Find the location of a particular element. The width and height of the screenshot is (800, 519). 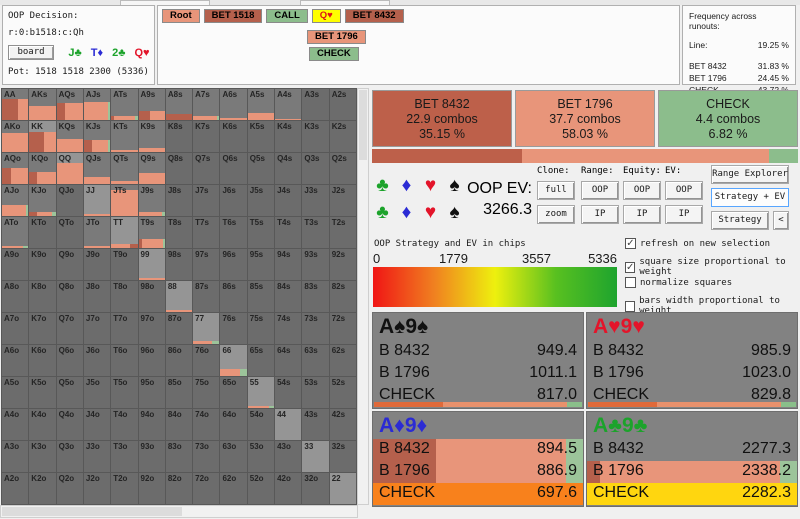

grid-cell: Q9o is located at coordinates (69, 264).